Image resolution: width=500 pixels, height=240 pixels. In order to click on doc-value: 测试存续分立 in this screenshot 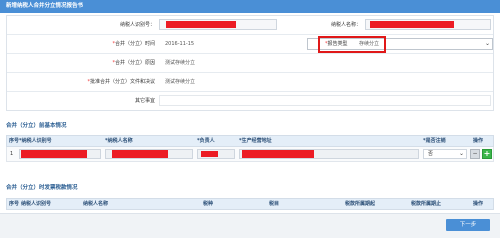, I will do `click(180, 82)`.